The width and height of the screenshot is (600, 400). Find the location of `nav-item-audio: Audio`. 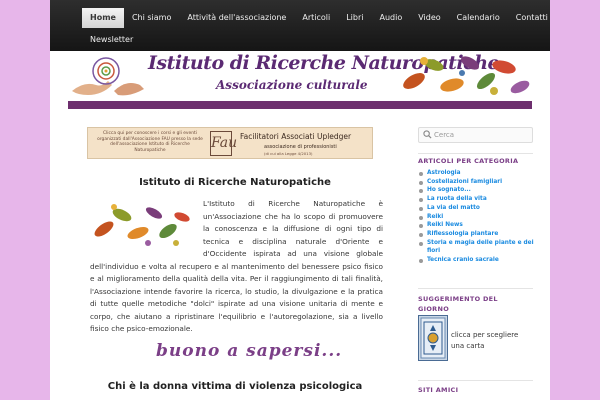

nav-item-audio: Audio is located at coordinates (390, 18).